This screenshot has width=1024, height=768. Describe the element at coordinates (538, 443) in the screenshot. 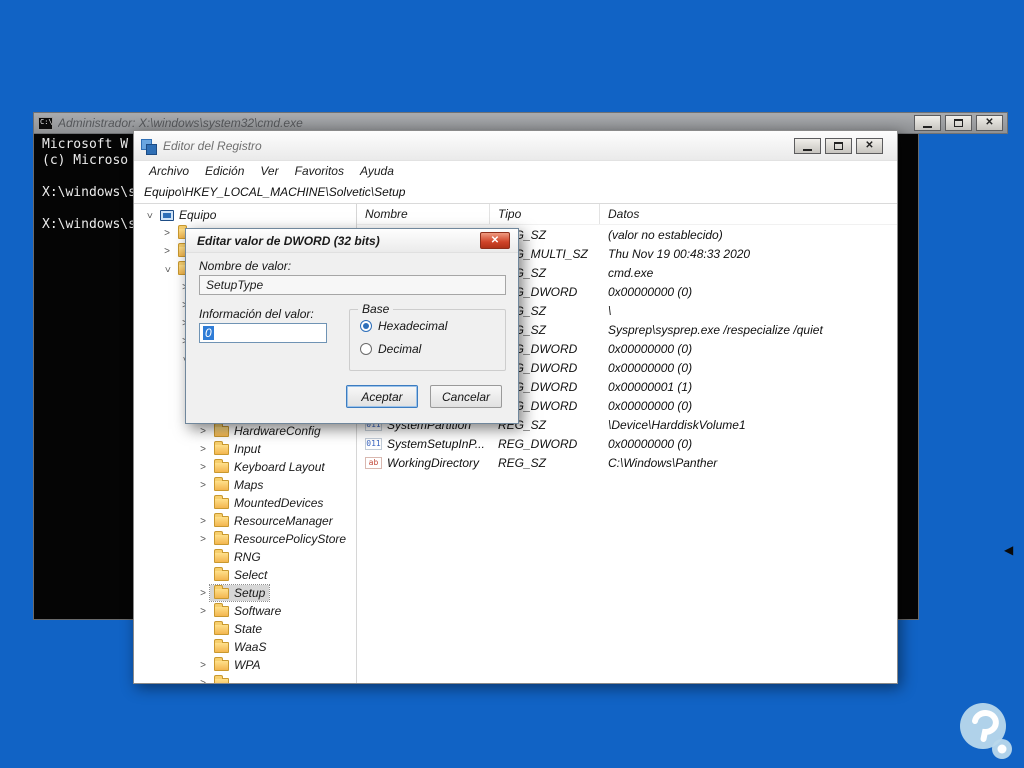

I see `value-type: REG_DWORD` at that location.